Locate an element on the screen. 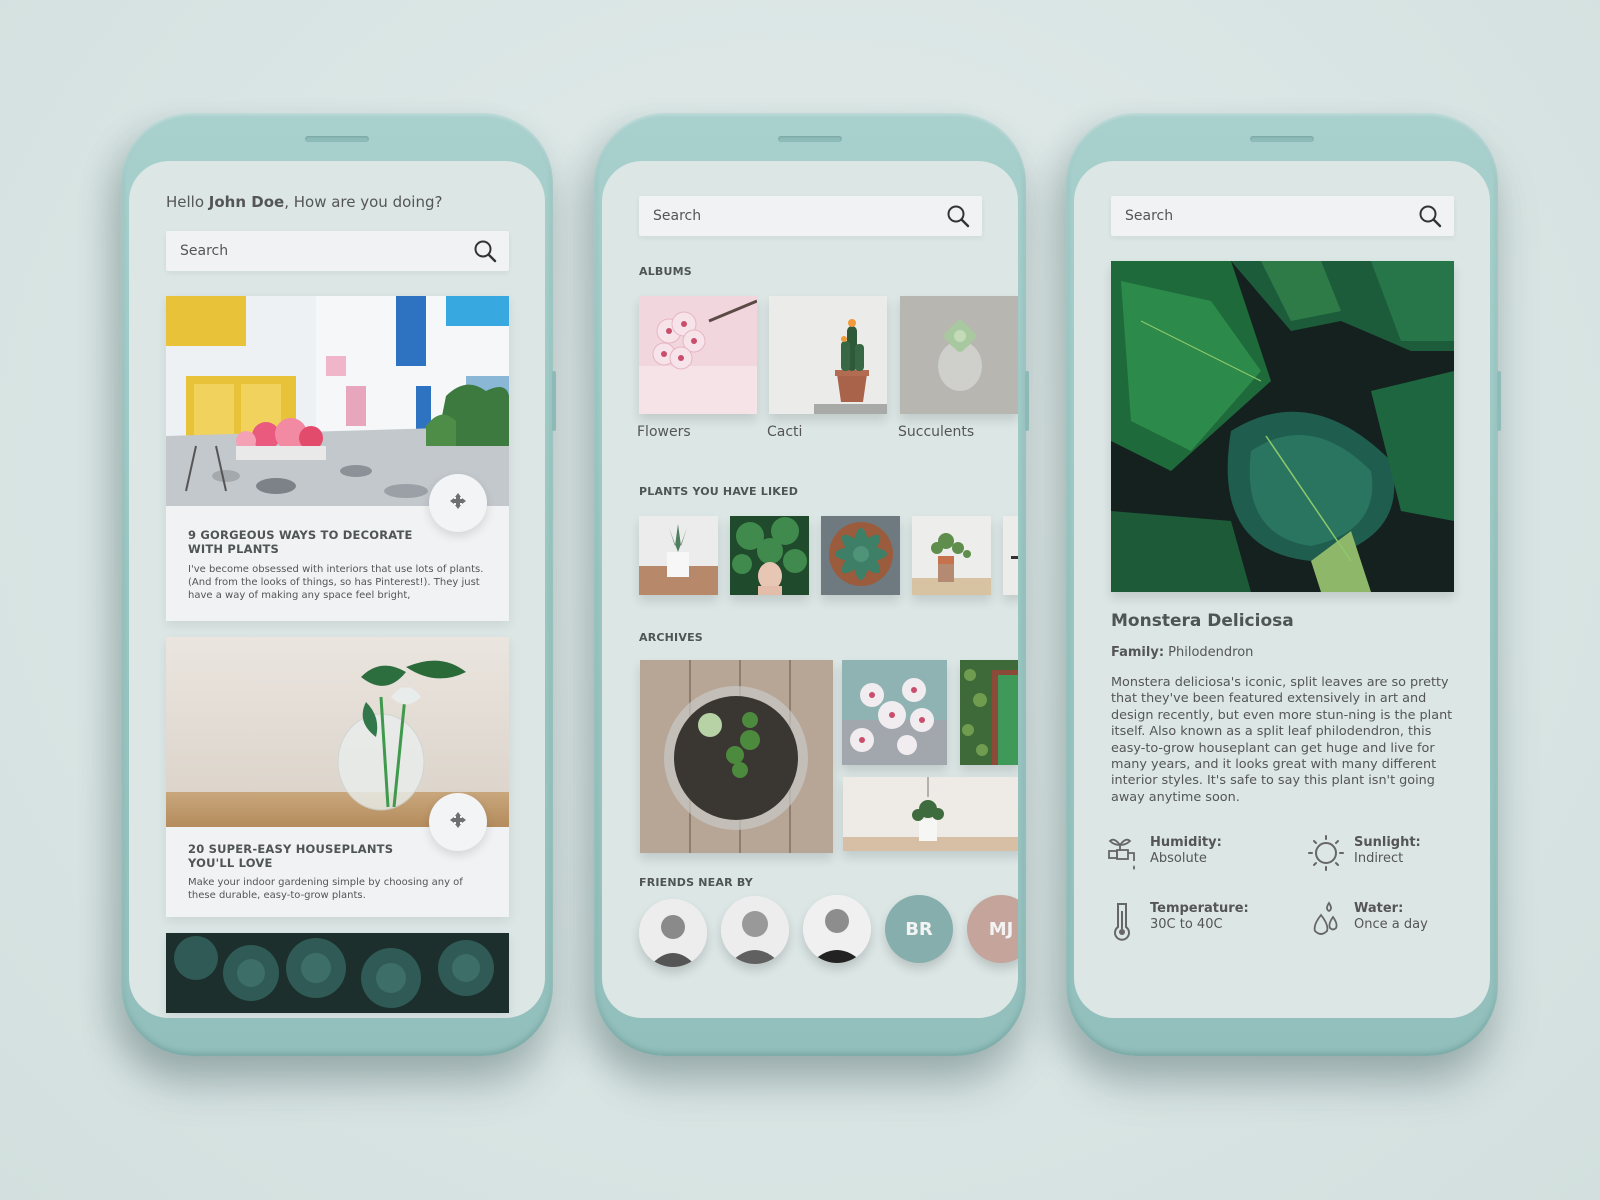 The image size is (1600, 1200). friend-initials: MJ is located at coordinates (1001, 929).